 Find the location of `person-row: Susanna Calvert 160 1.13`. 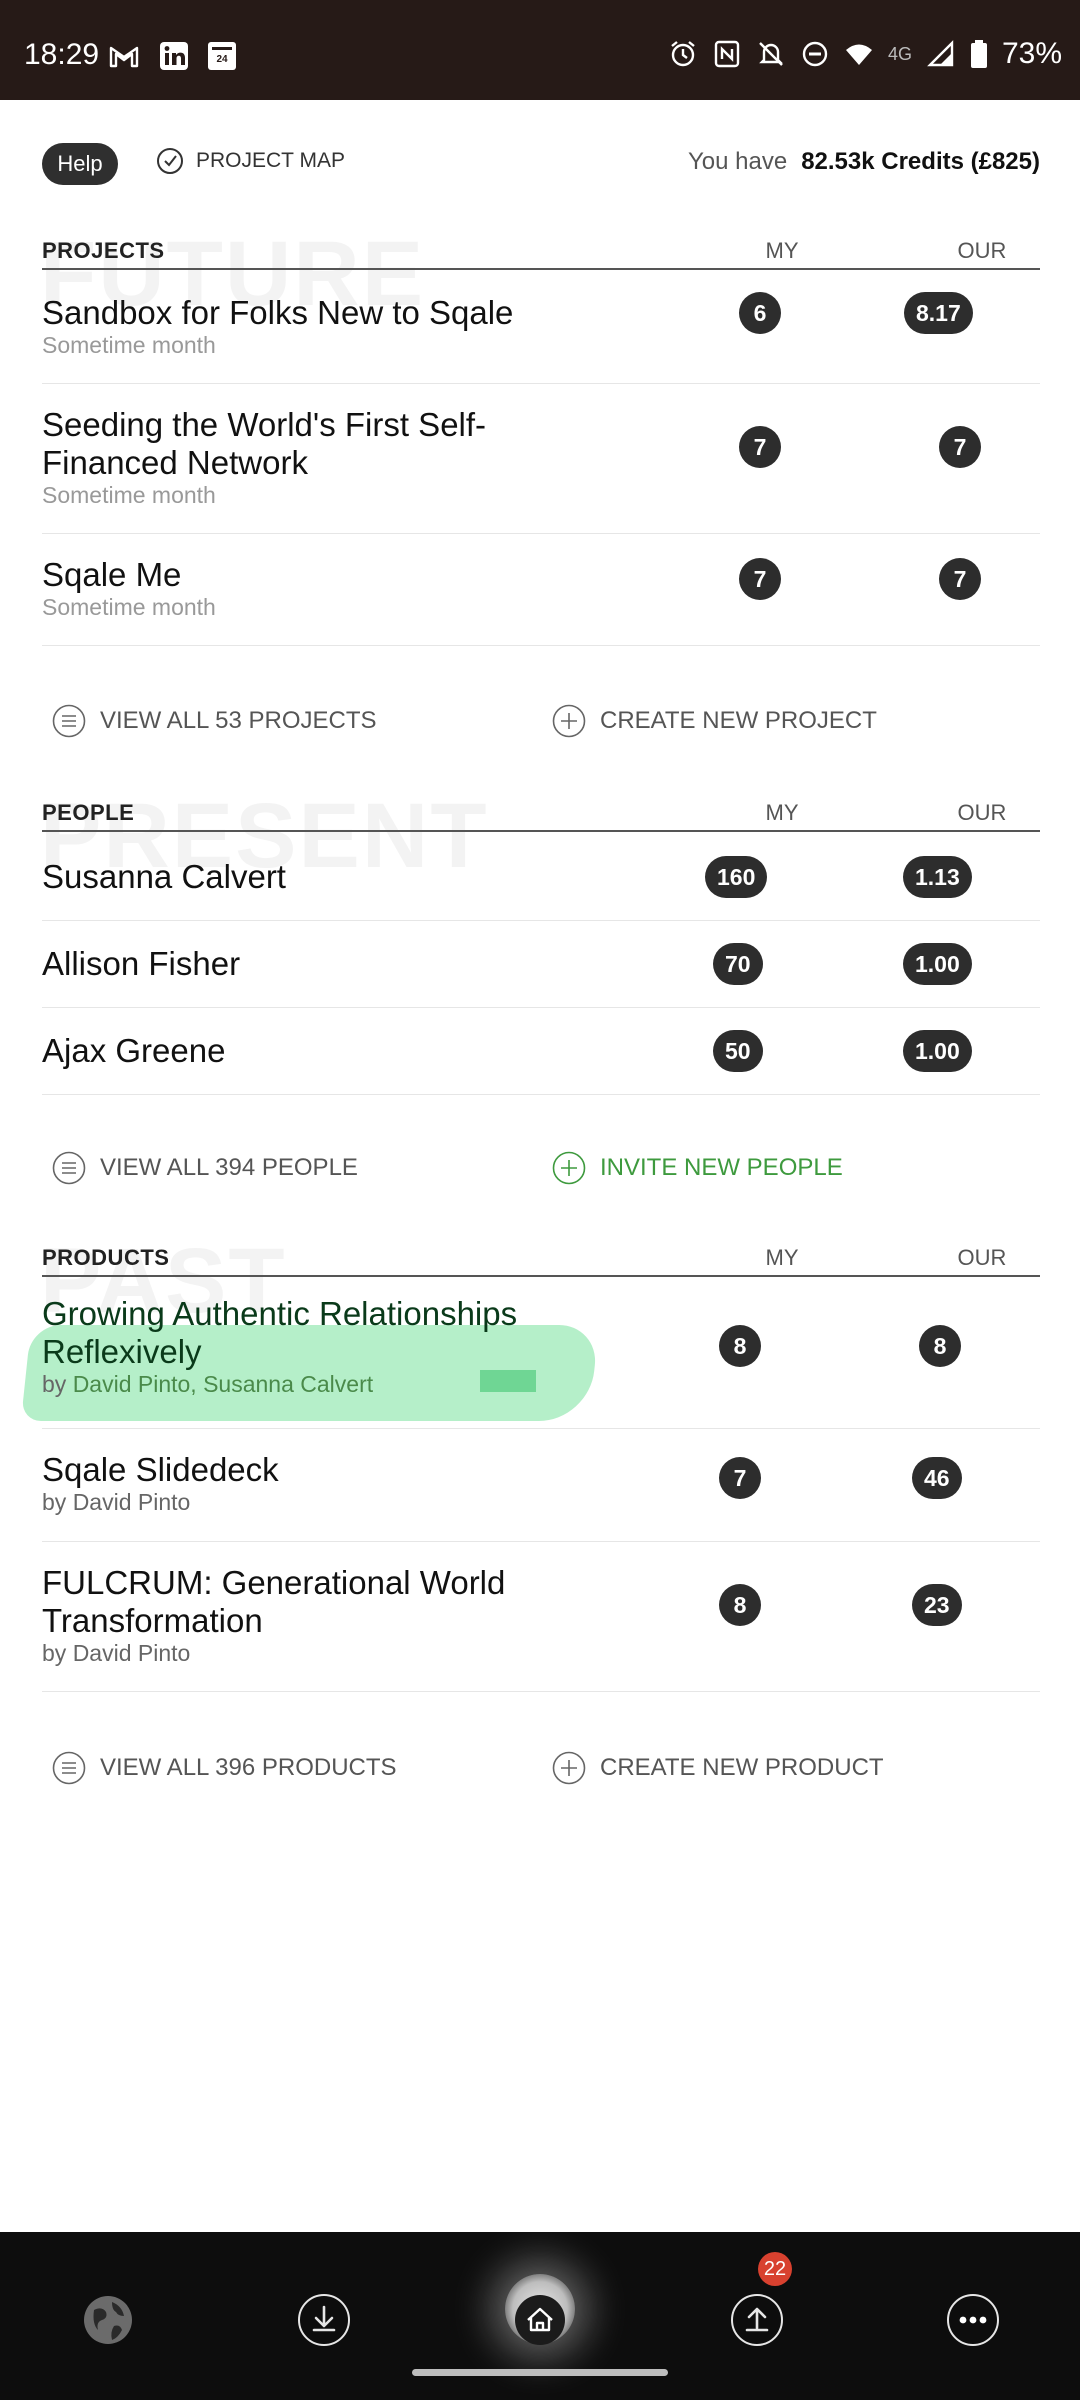

person-row: Susanna Calvert 160 1.13 is located at coordinates (541, 877).